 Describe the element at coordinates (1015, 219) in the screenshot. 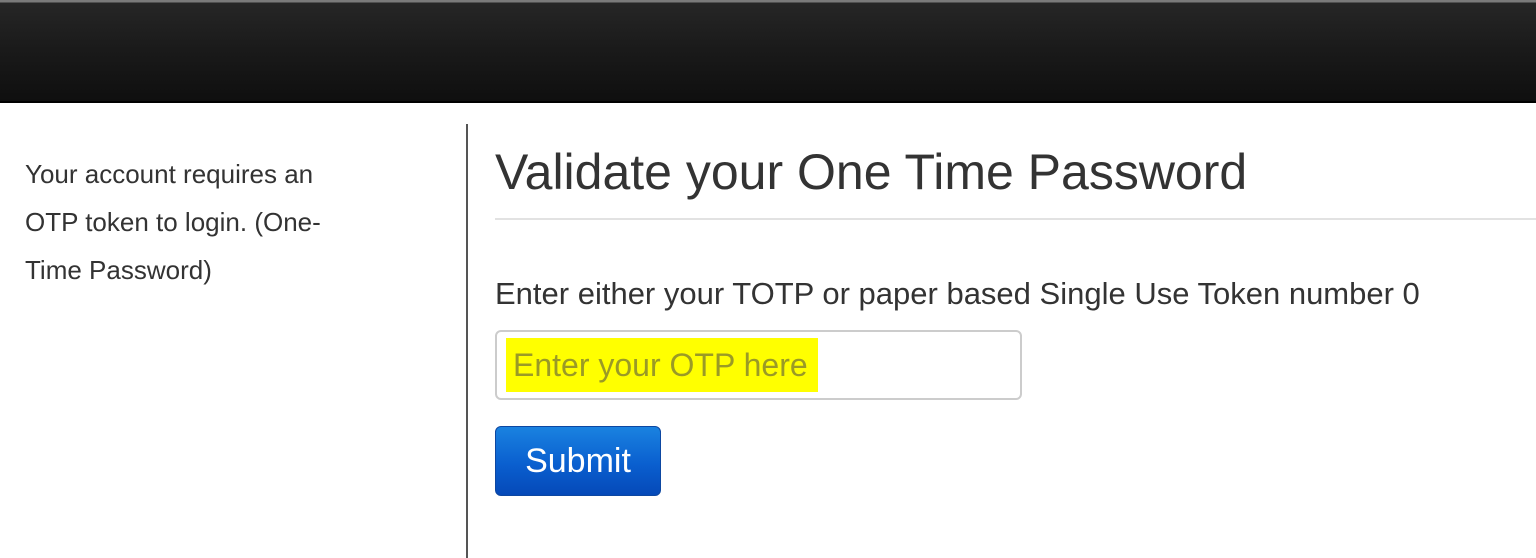

I see `title-divider` at that location.